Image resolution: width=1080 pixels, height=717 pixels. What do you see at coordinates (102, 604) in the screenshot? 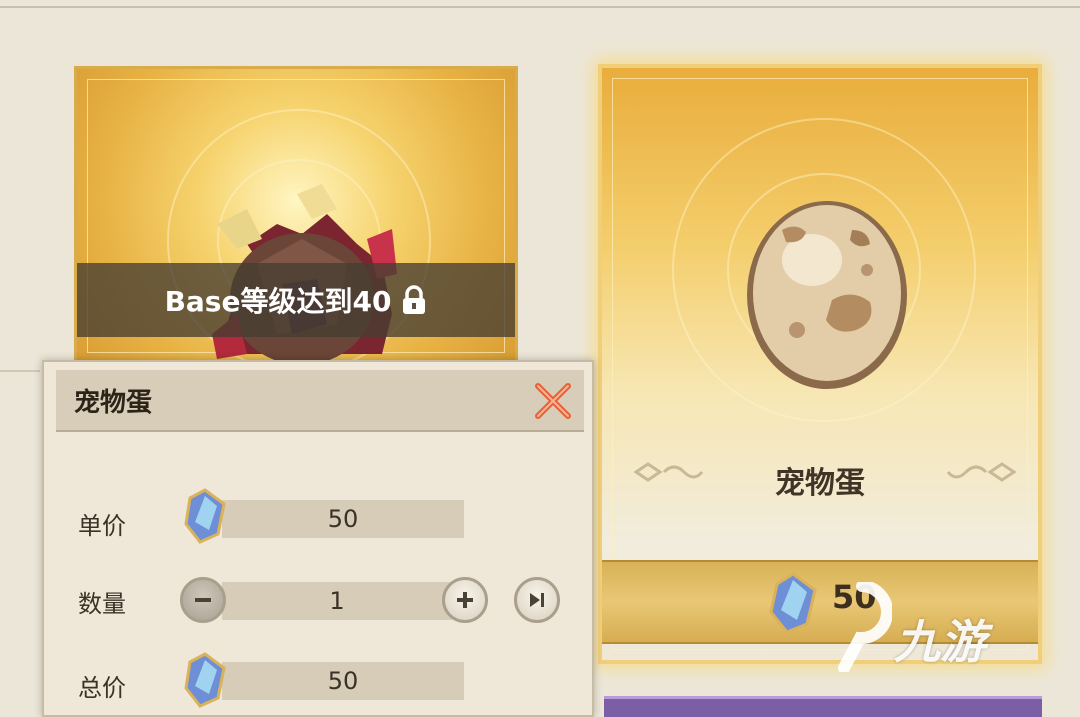
I see `quantity-label: 数量` at bounding box center [102, 604].